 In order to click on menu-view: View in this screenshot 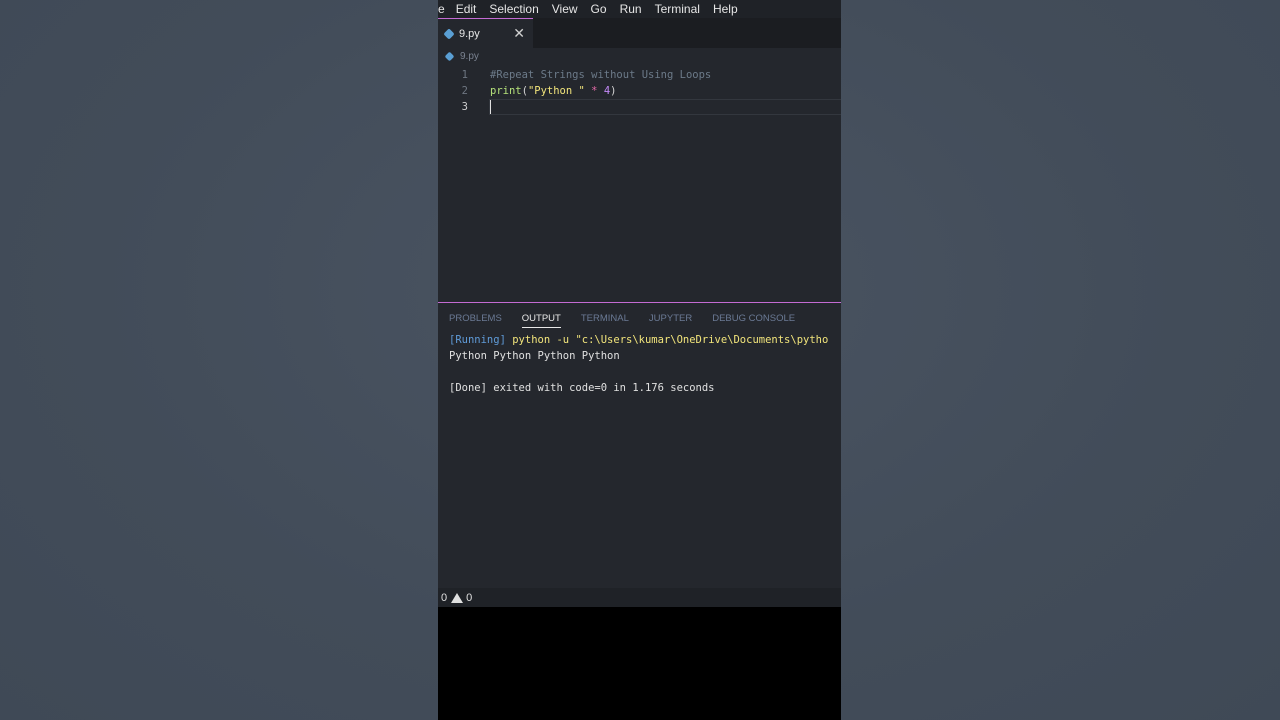, I will do `click(565, 9)`.